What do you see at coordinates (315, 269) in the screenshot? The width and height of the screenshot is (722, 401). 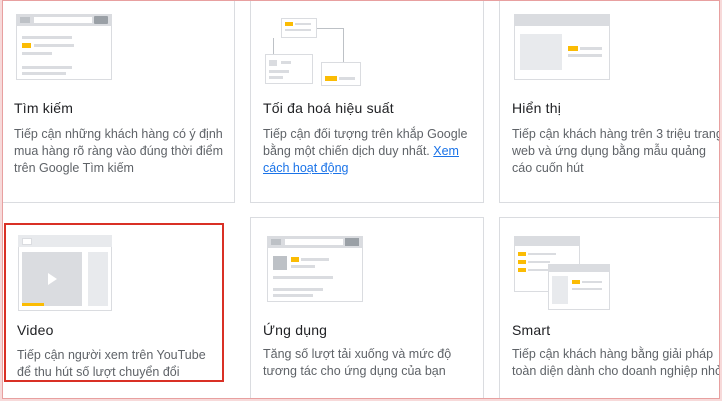 I see `app-illustration` at bounding box center [315, 269].